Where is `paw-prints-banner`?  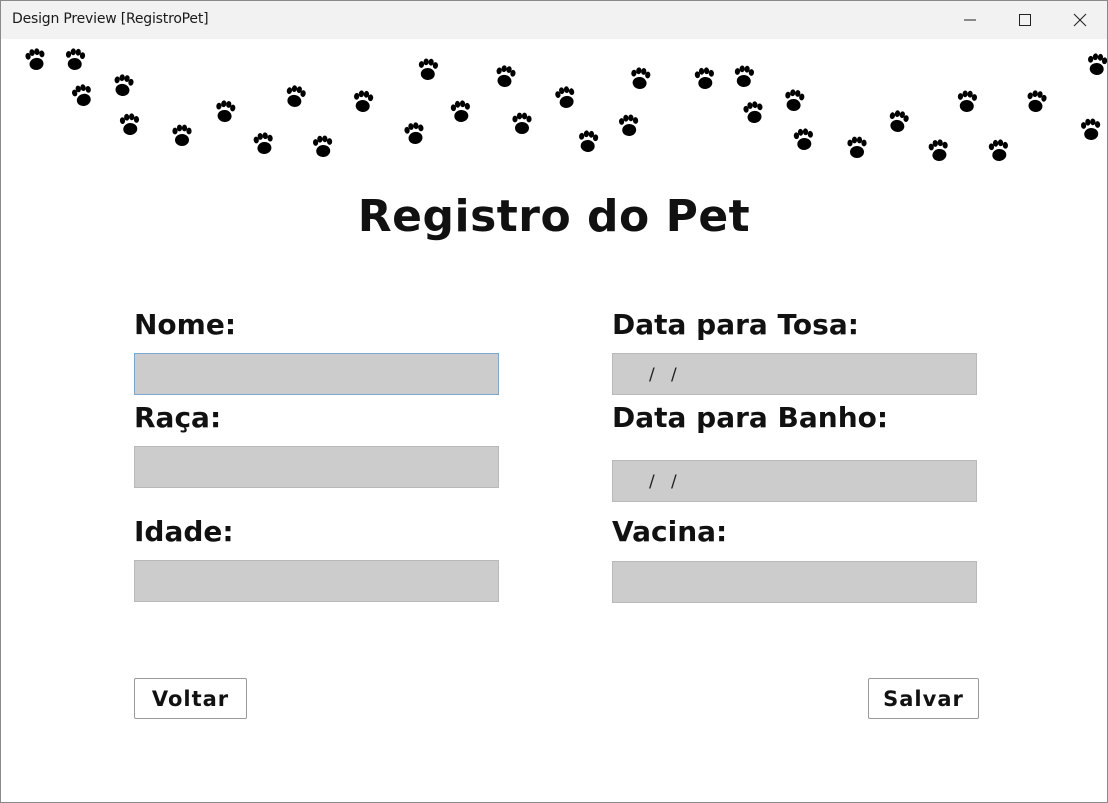
paw-prints-banner is located at coordinates (565, 105).